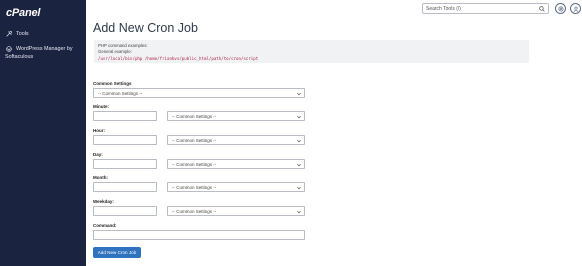 The image size is (582, 266). Describe the element at coordinates (236, 164) in the screenshot. I see `day-select: -- Common Settings --` at that location.